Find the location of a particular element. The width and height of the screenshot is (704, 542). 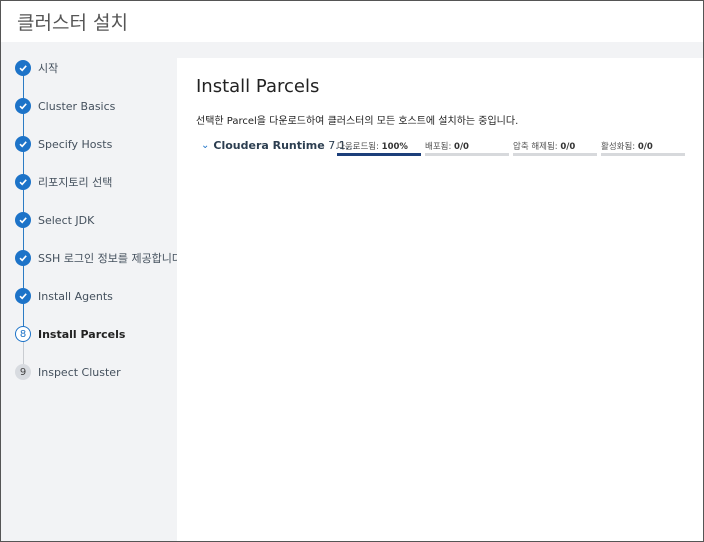

step-select-repository: 리포지토리 선택 is located at coordinates (63, 182).